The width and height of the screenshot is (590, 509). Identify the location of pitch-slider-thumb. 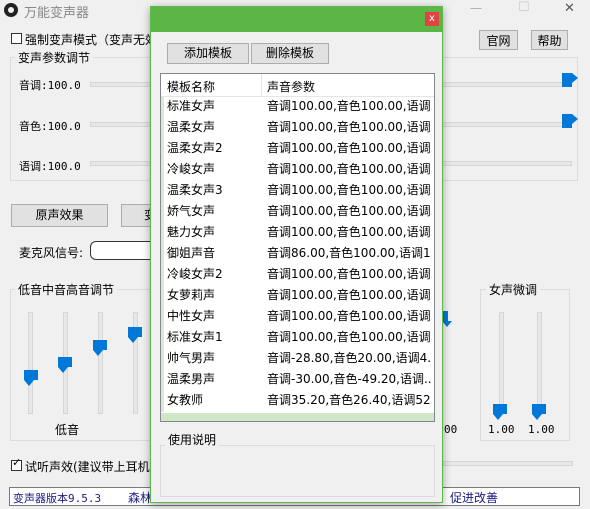
(570, 80).